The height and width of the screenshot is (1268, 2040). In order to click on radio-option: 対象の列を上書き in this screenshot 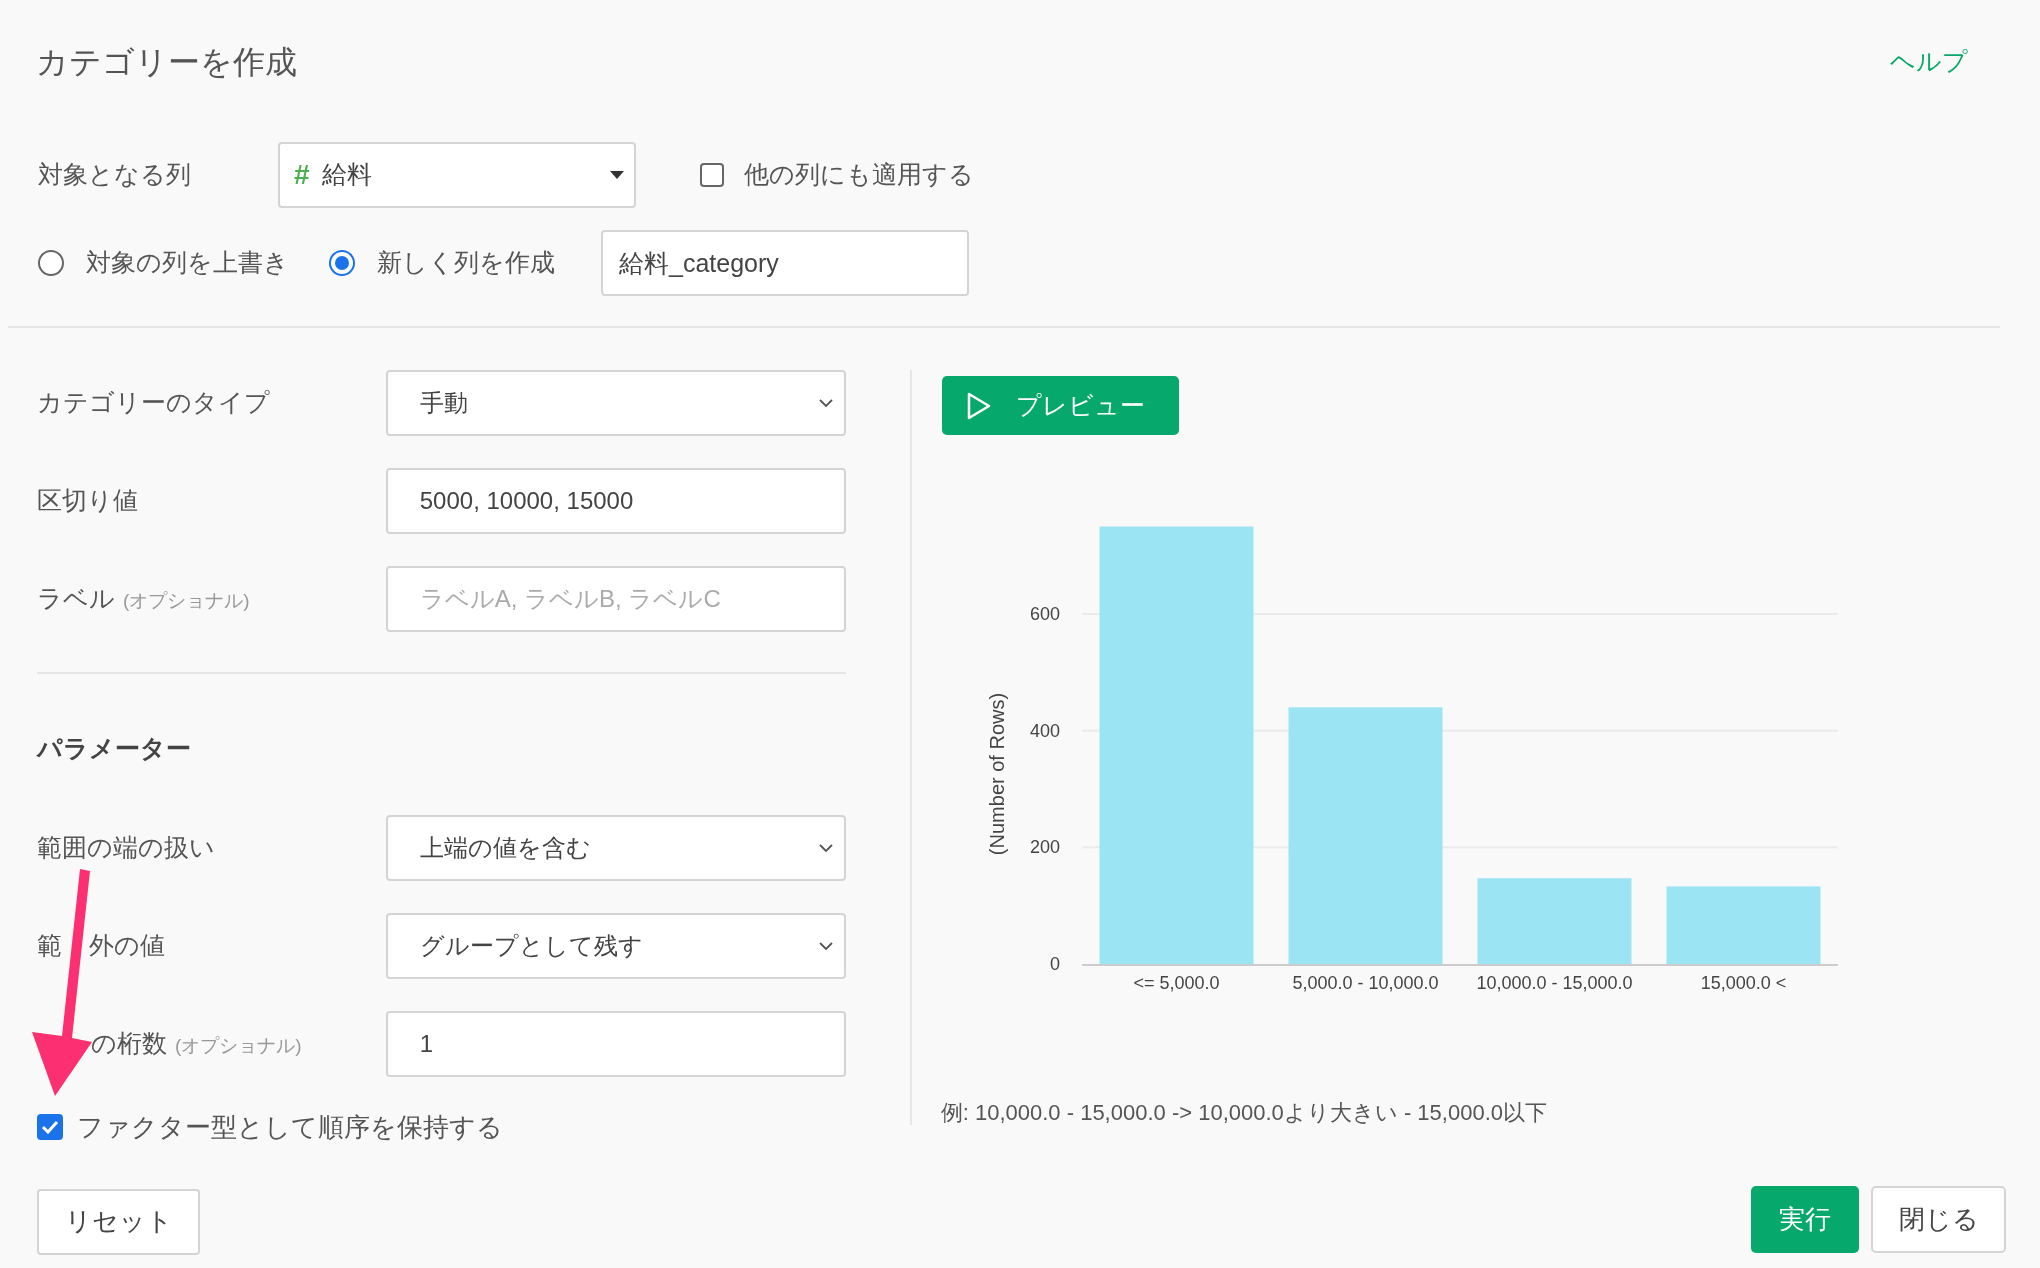, I will do `click(163, 263)`.